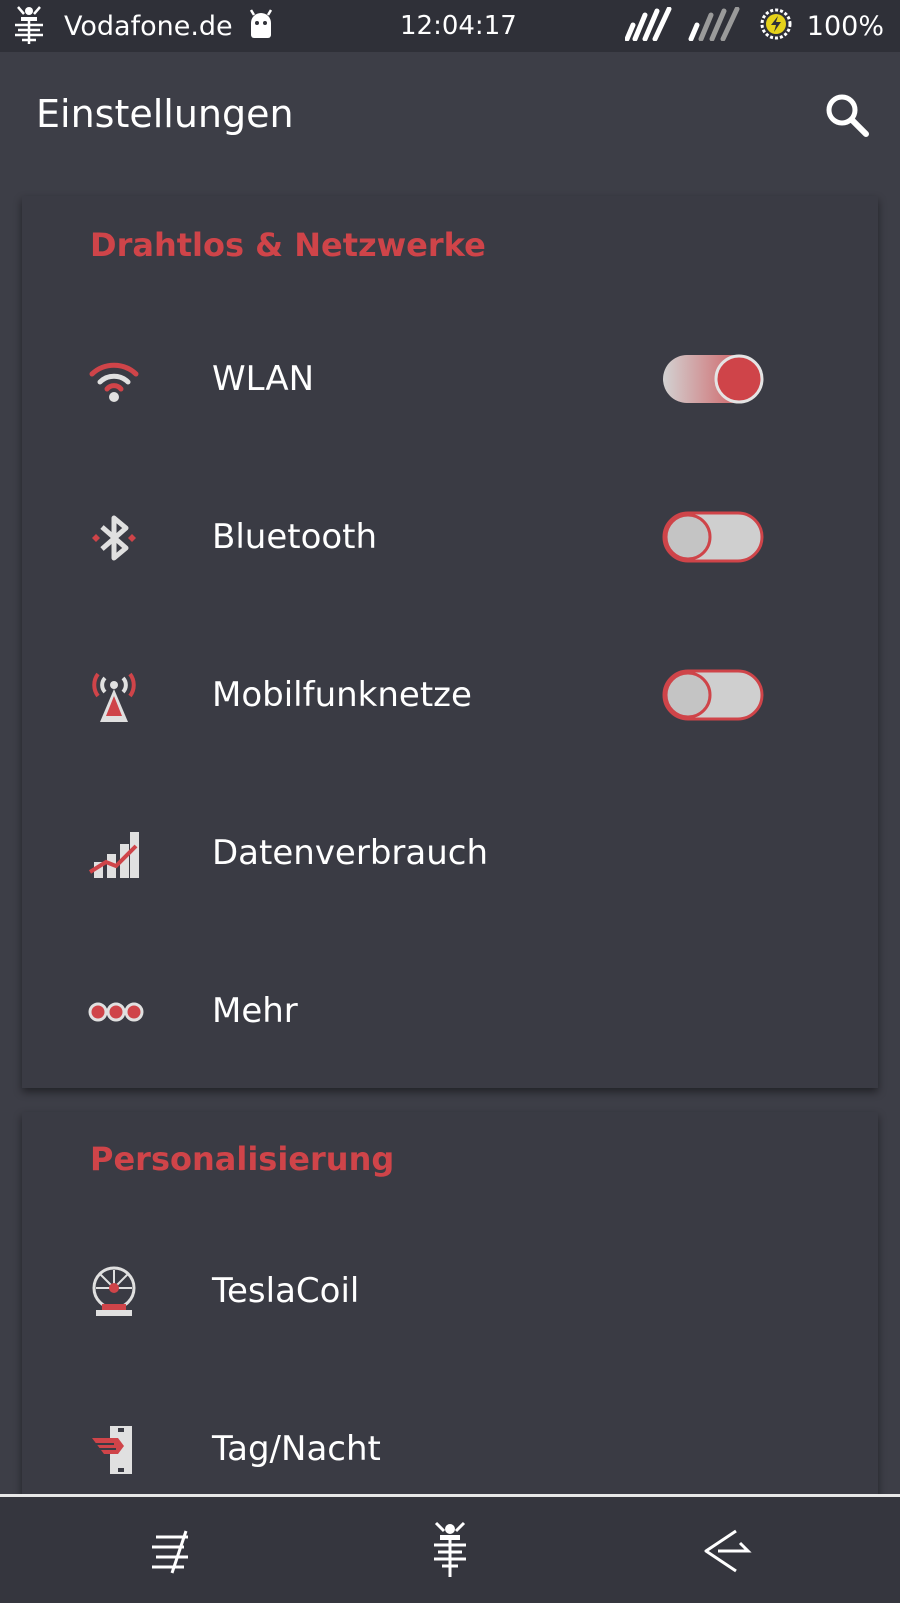 Image resolution: width=900 pixels, height=1603 pixels. I want to click on settings-item-label: WLAN, so click(263, 379).